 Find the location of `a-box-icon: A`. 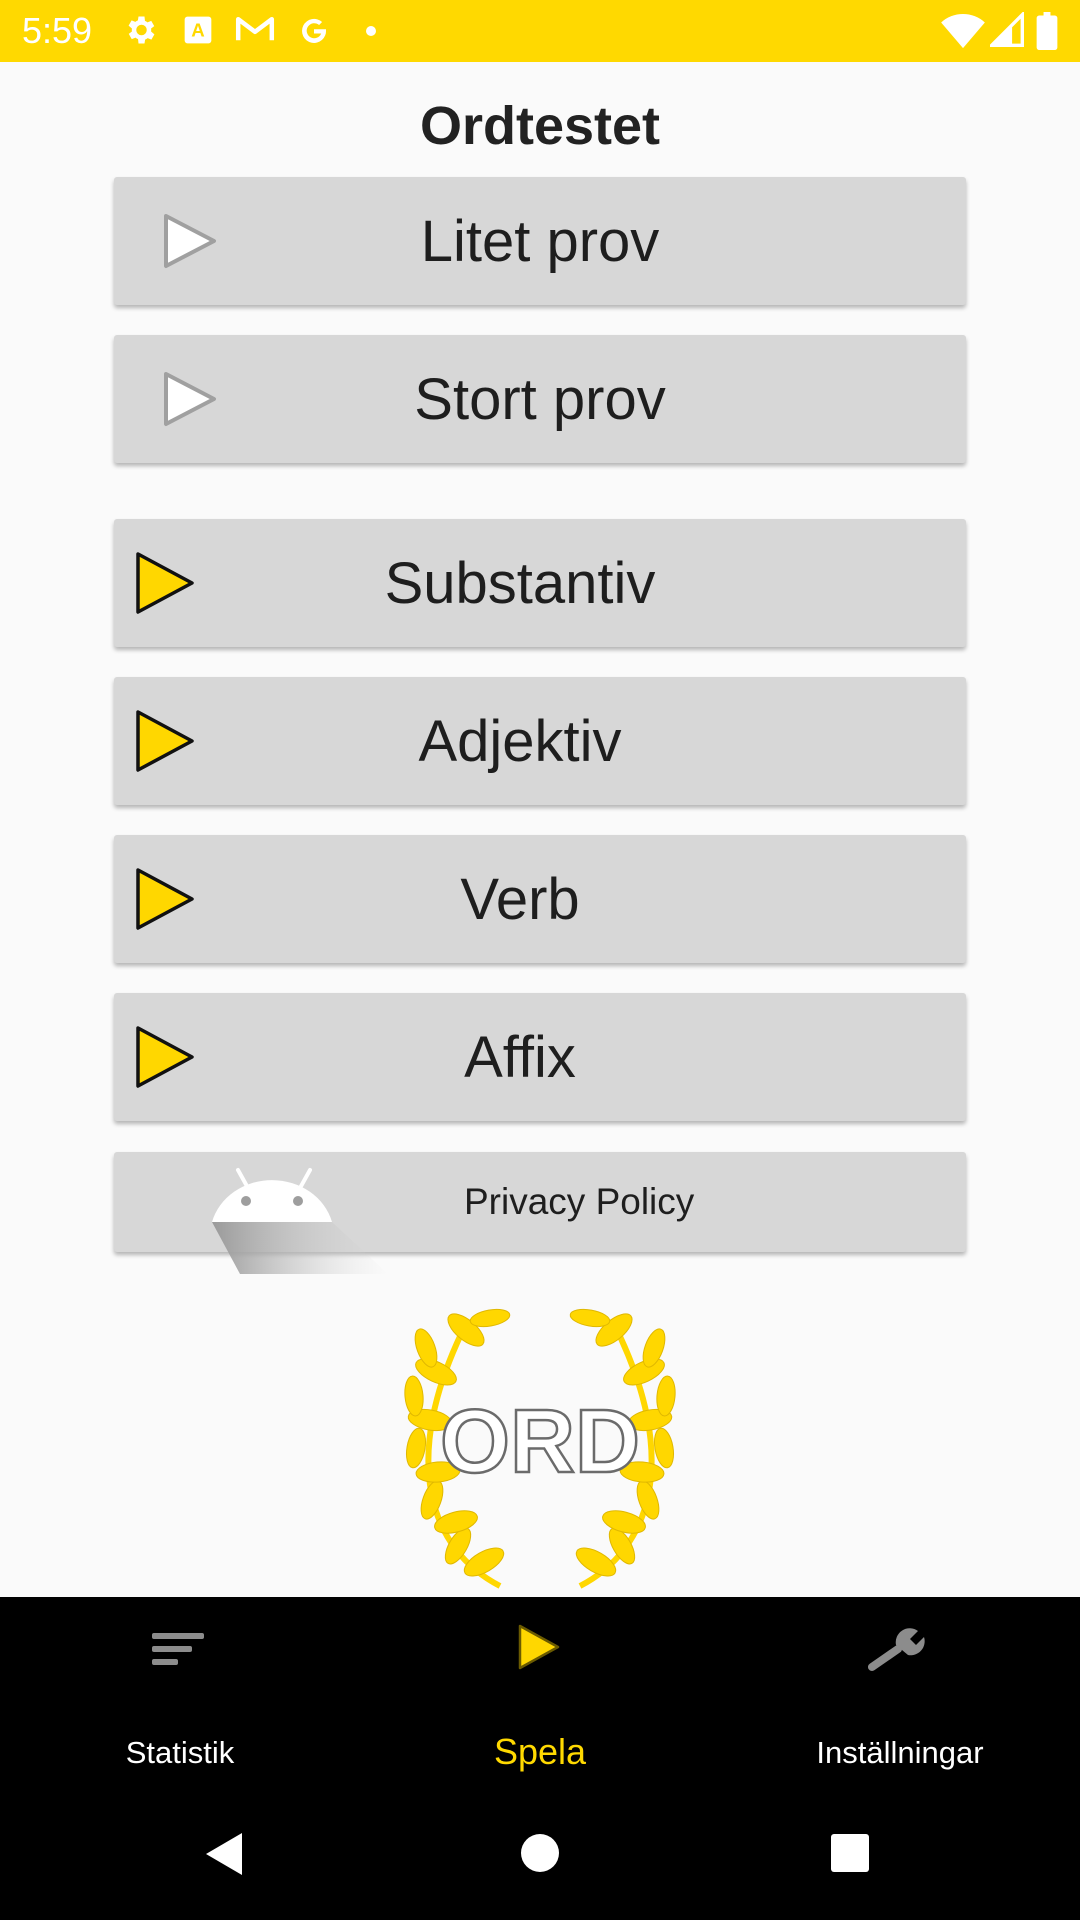

a-box-icon: A is located at coordinates (198, 30).